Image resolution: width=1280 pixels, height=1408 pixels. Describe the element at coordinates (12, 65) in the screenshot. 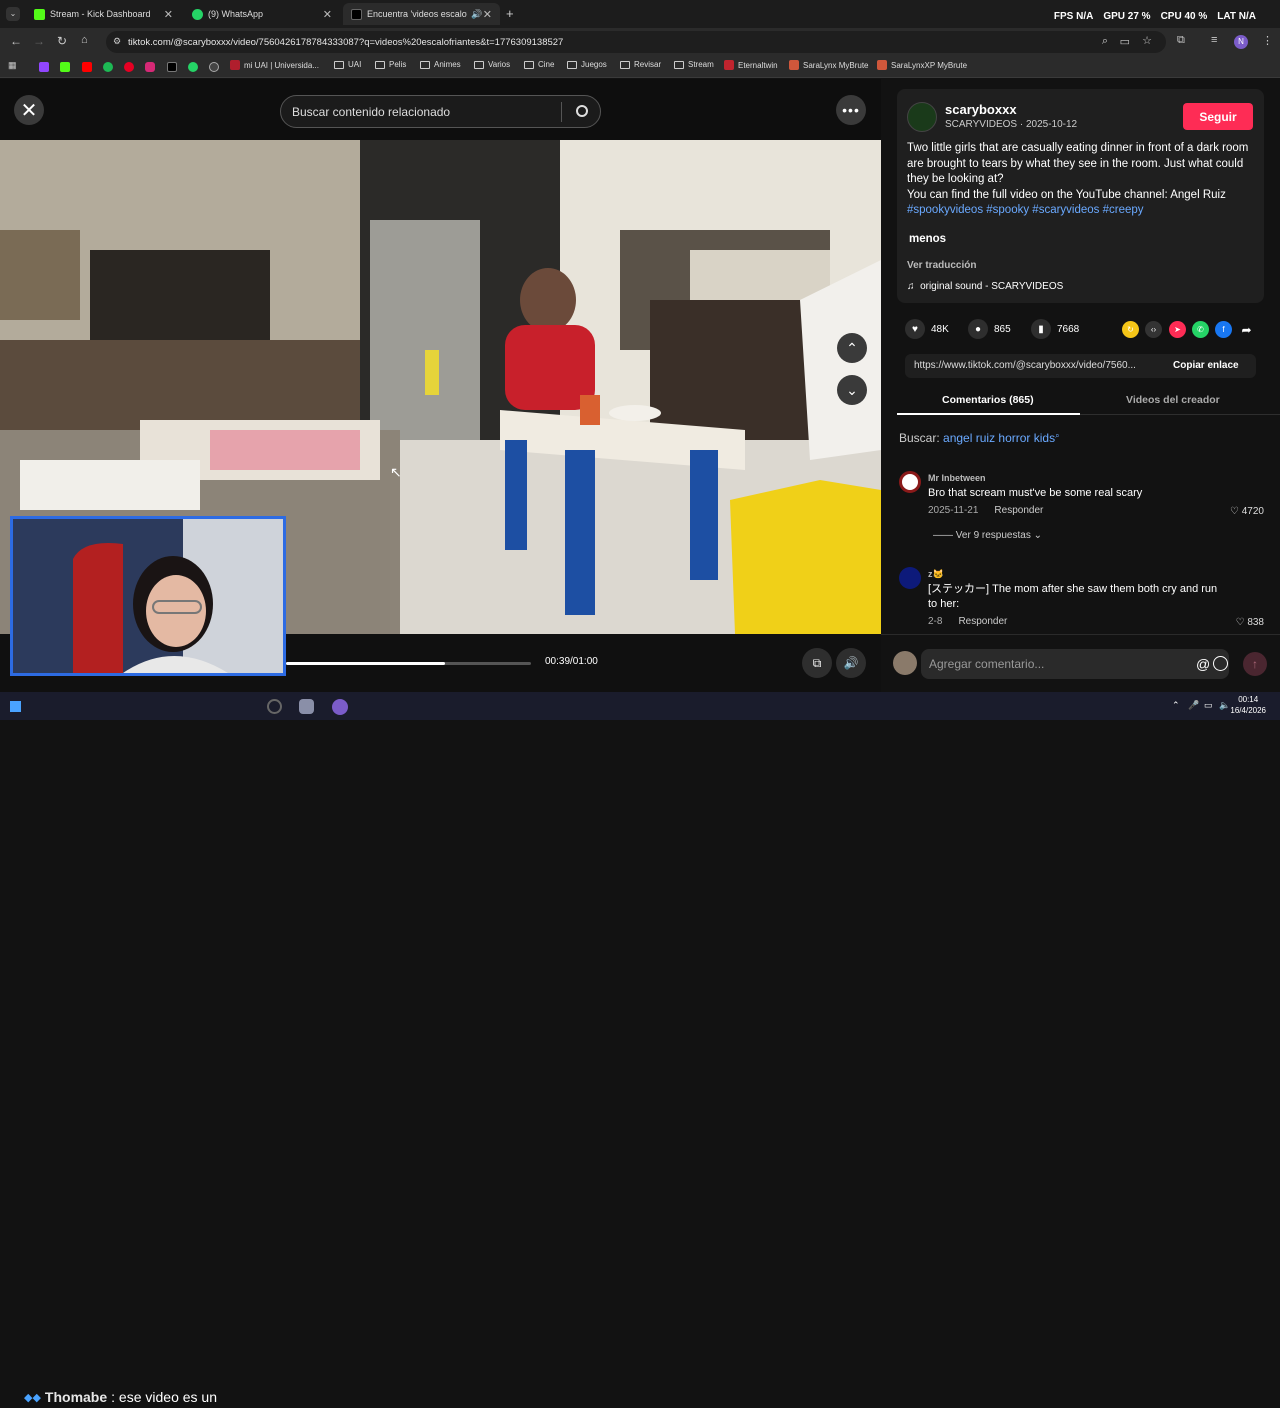

I see `apps-icon: ▦` at that location.